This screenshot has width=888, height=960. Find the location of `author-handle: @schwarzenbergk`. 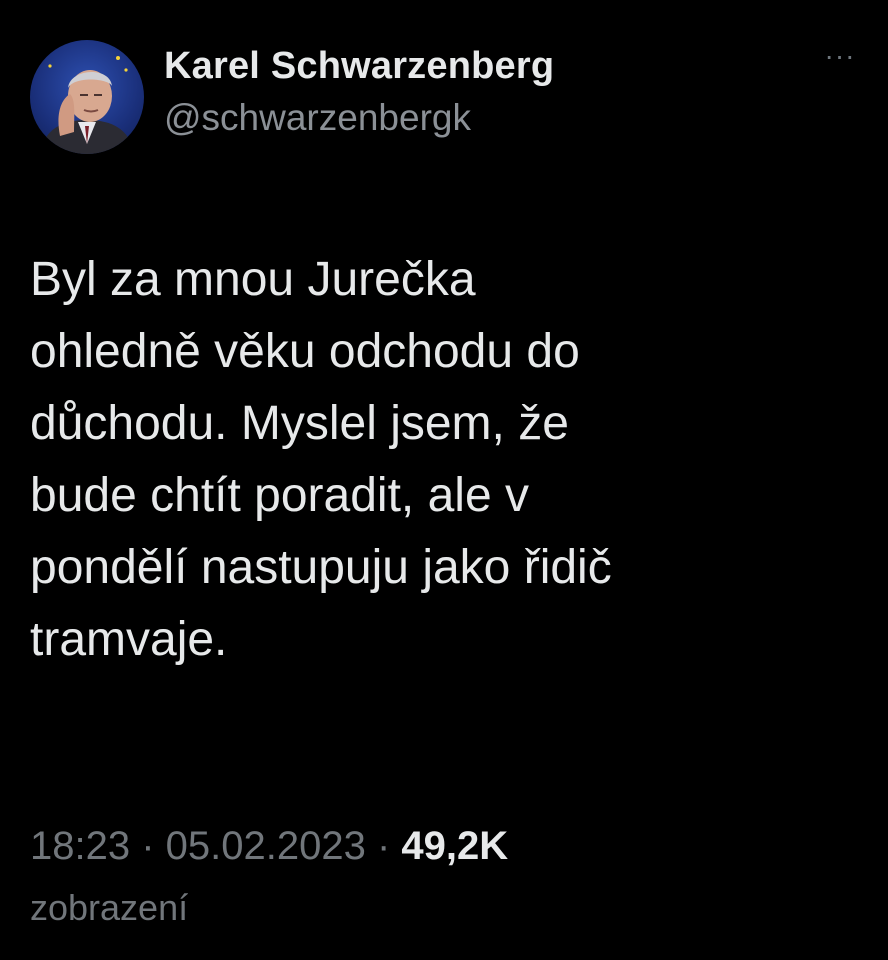

author-handle: @schwarzenbergk is located at coordinates (359, 118).